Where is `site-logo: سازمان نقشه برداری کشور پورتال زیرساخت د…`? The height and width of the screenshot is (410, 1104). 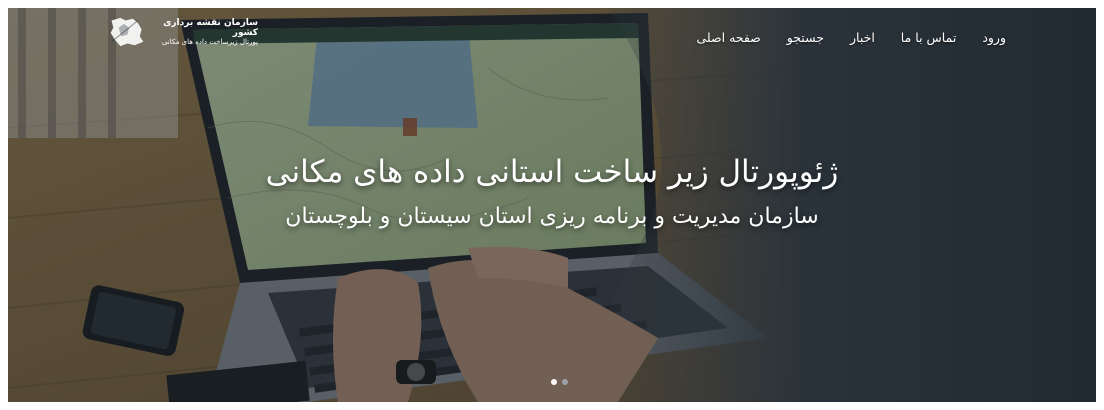
site-logo: سازمان نقشه برداری کشور پورتال زیرساخت د… is located at coordinates (183, 32).